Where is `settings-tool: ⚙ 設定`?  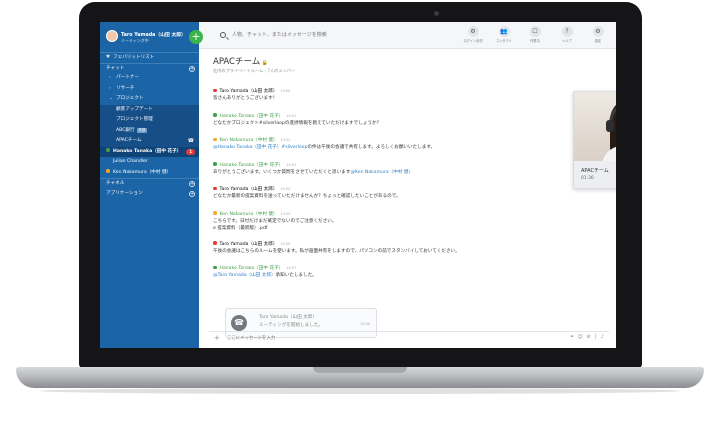
settings-tool: ⚙ 設定 is located at coordinates (598, 34).